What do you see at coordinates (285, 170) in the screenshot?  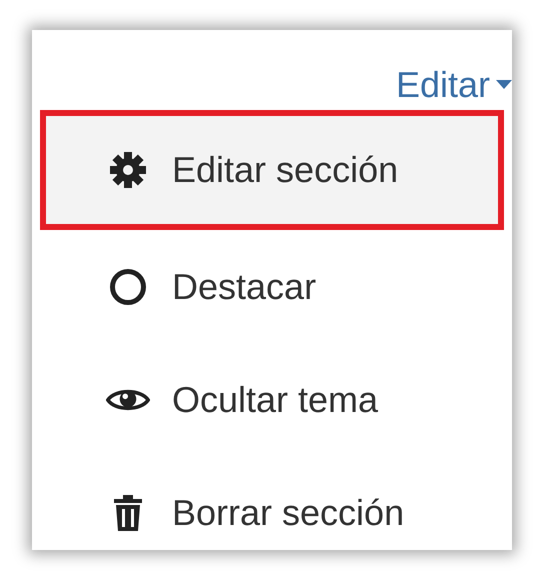 I see `menu-item-label: Editar sección` at bounding box center [285, 170].